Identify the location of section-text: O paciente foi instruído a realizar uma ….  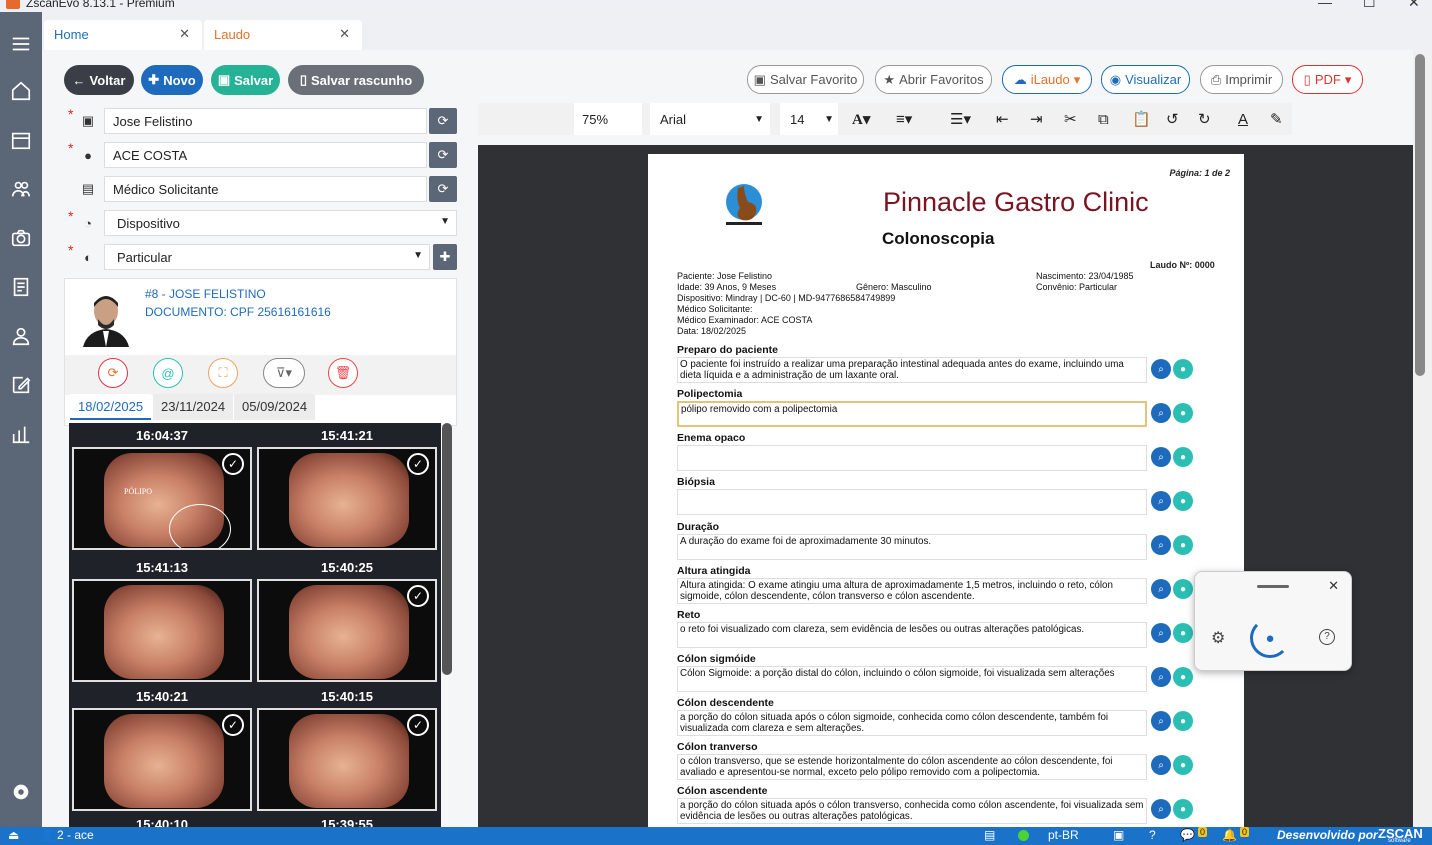
(912, 370).